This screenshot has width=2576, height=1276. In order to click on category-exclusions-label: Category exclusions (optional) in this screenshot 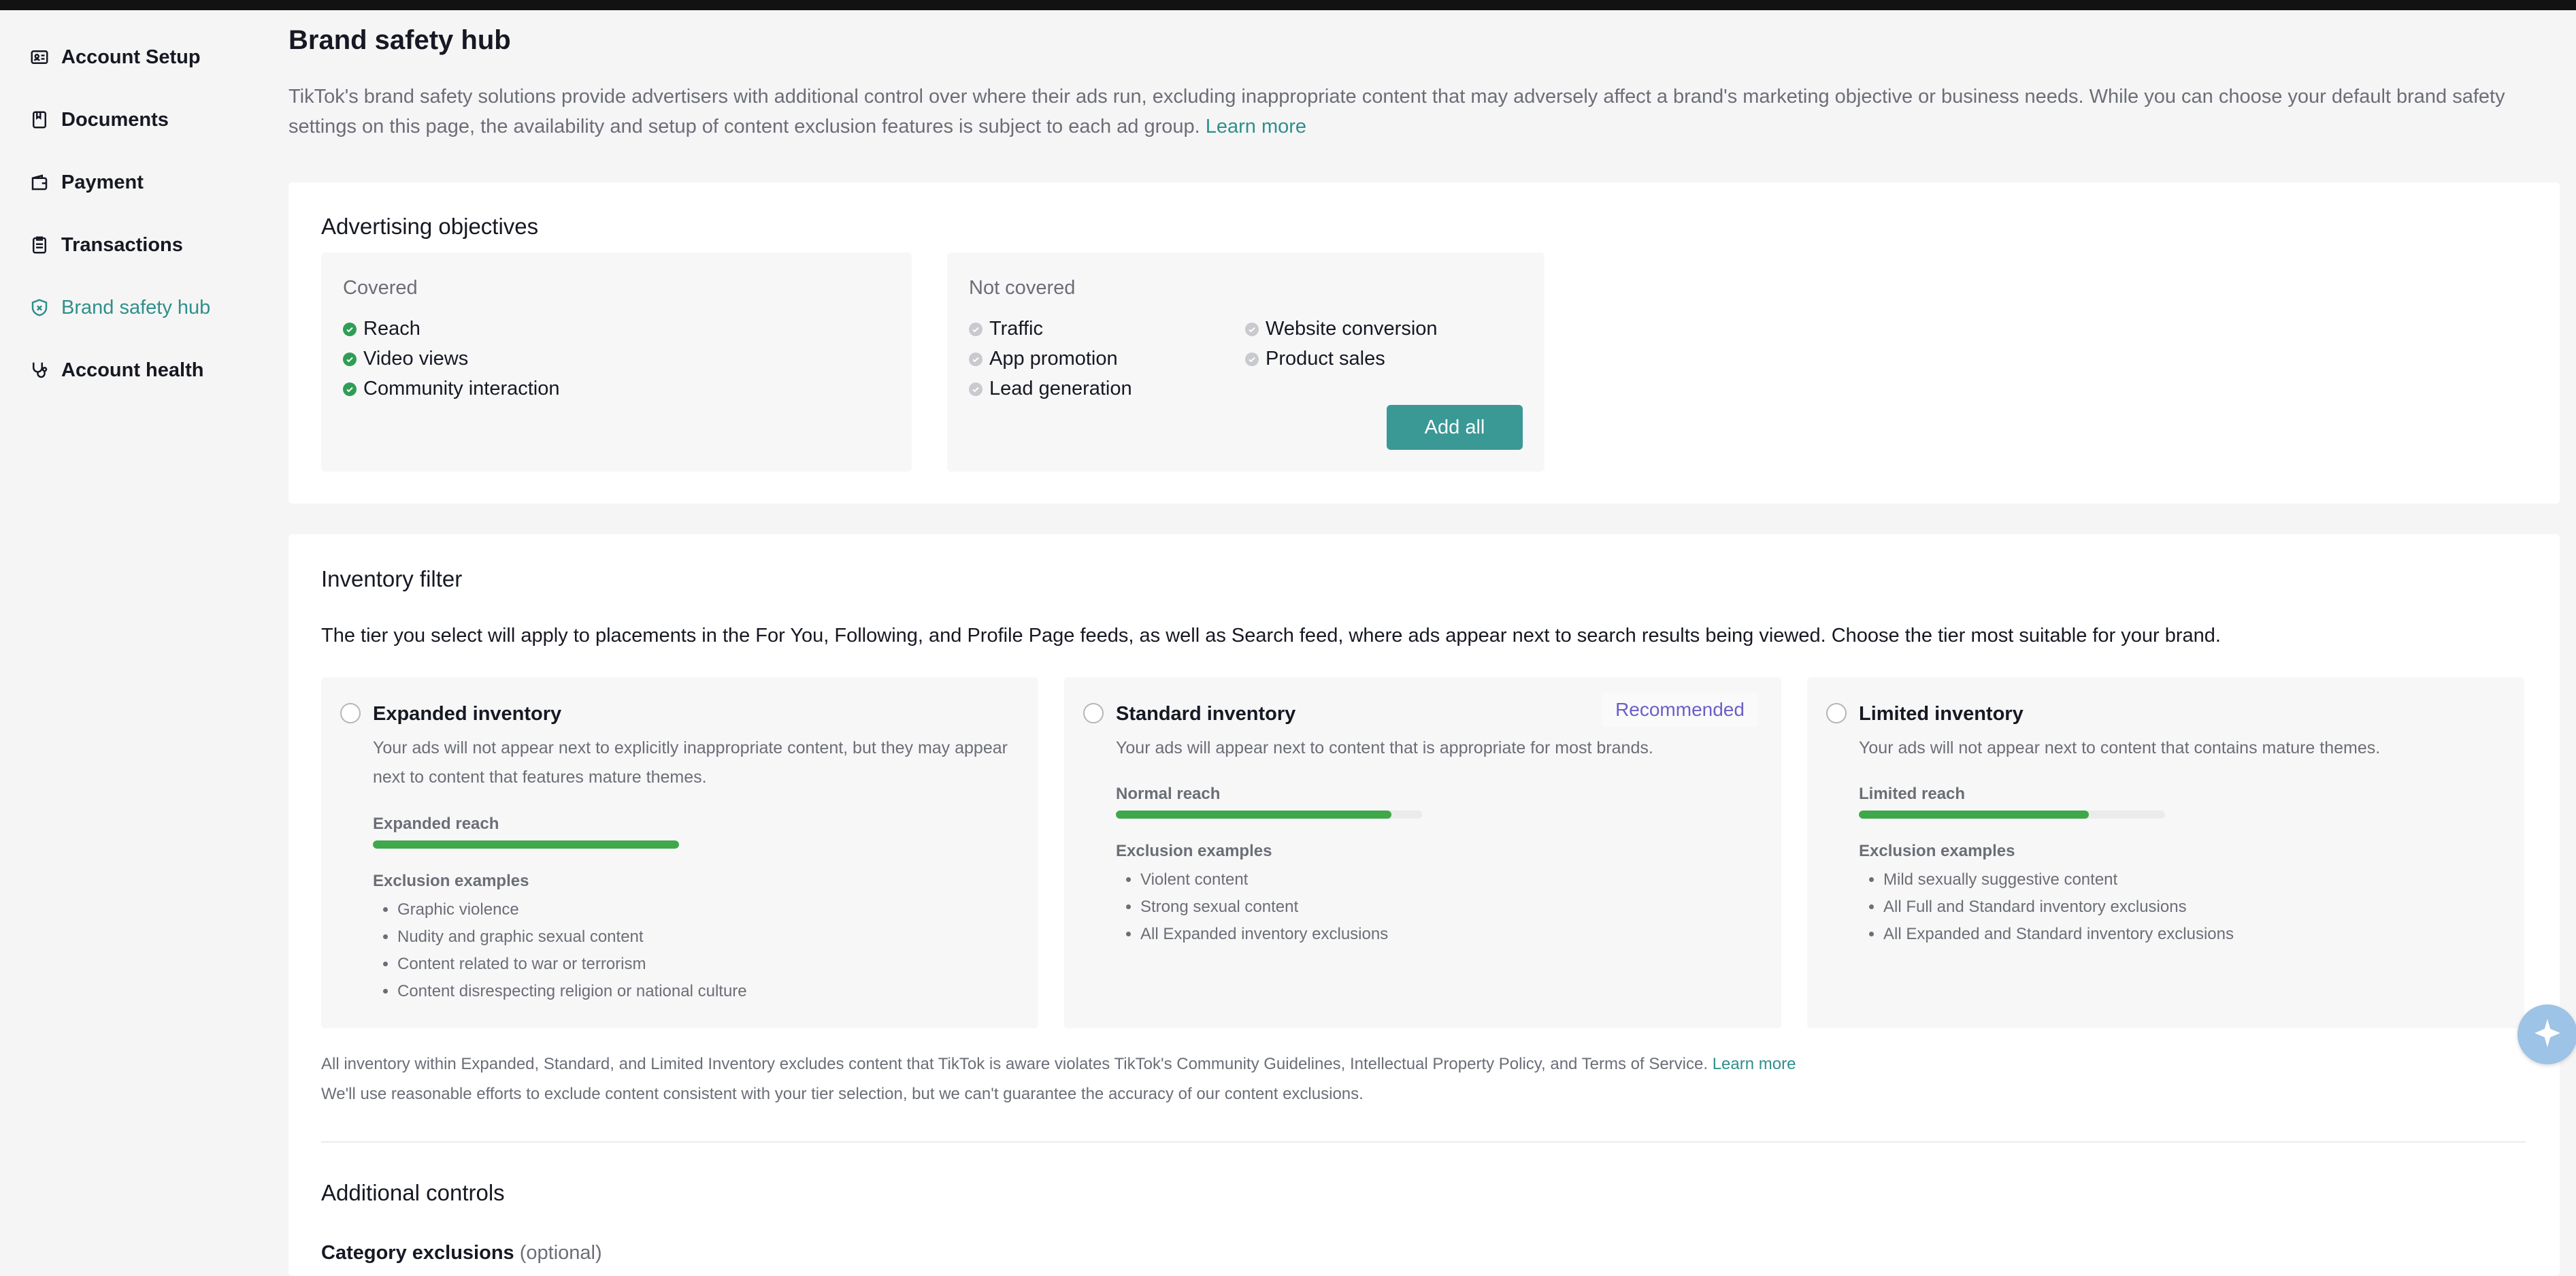, I will do `click(462, 1253)`.